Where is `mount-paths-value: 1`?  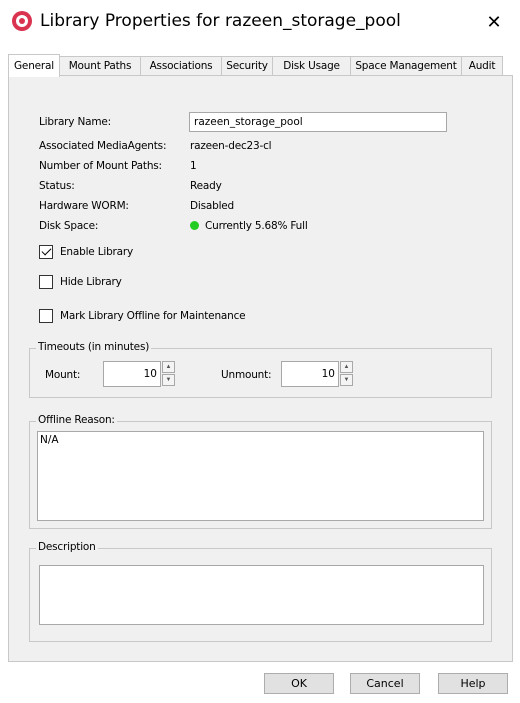
mount-paths-value: 1 is located at coordinates (193, 166).